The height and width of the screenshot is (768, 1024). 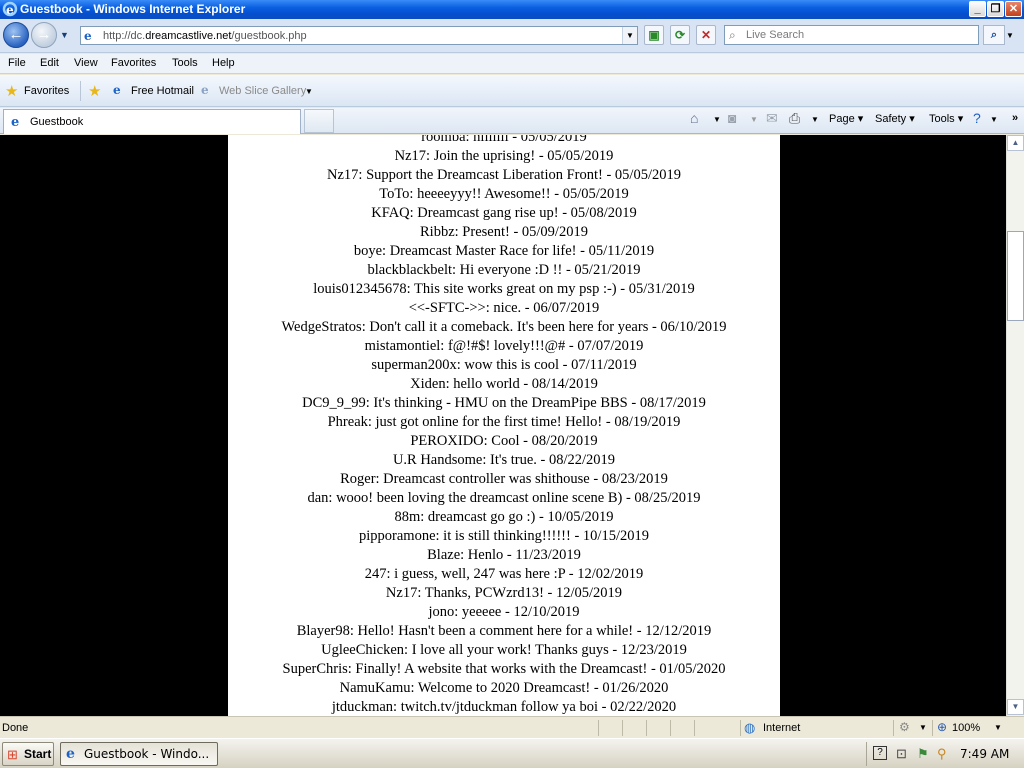 I want to click on stop-button: ✕, so click(x=706, y=35).